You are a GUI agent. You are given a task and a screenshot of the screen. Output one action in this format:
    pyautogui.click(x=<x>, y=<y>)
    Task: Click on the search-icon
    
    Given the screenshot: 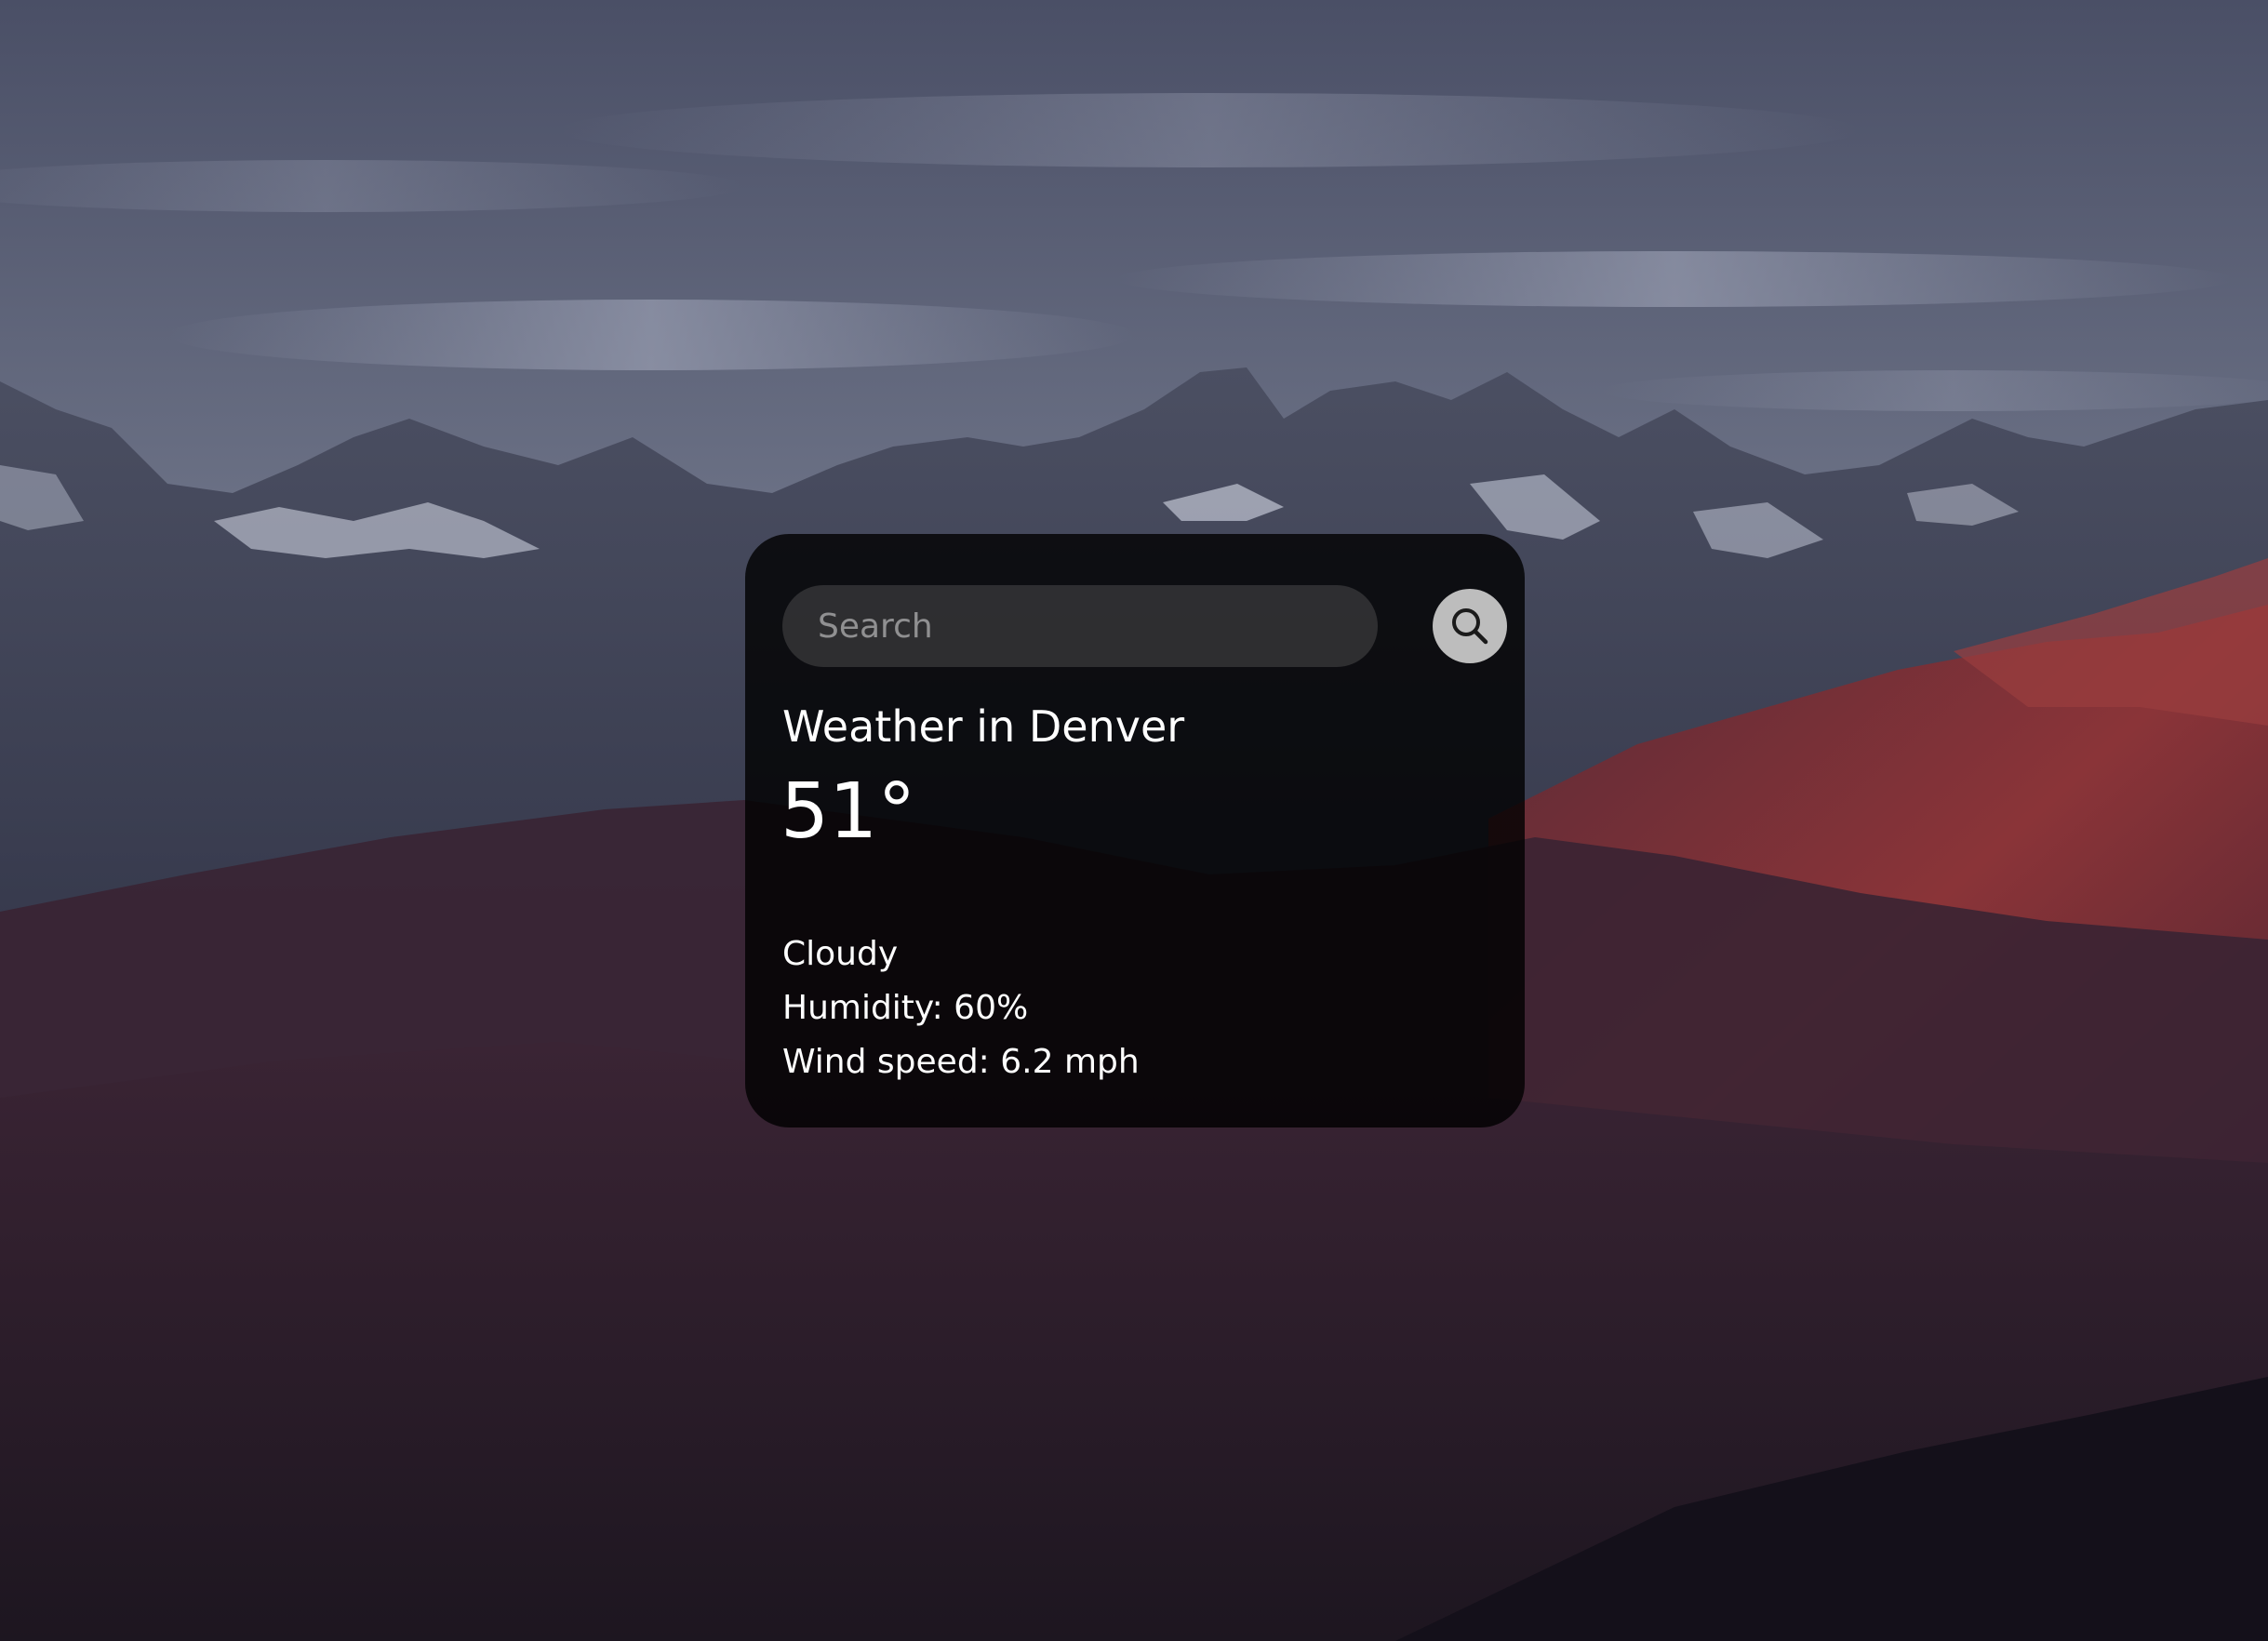 What is the action you would take?
    pyautogui.click(x=1470, y=626)
    